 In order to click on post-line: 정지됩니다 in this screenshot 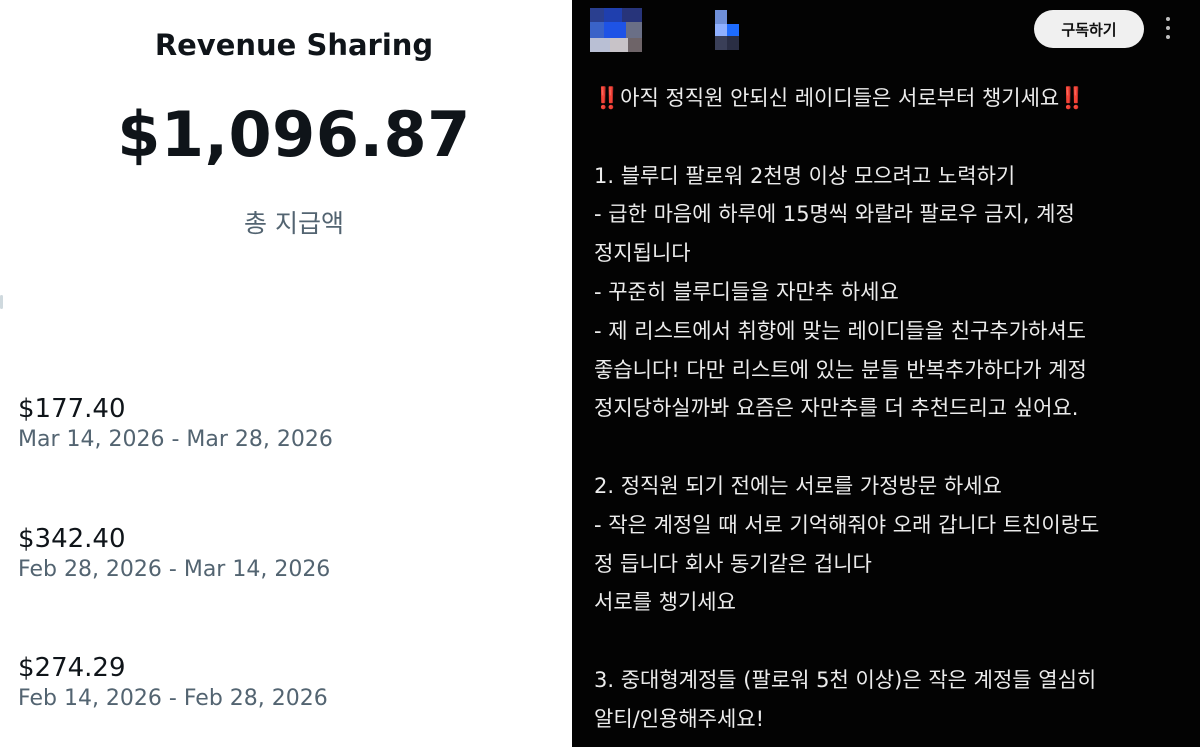, I will do `click(642, 253)`.